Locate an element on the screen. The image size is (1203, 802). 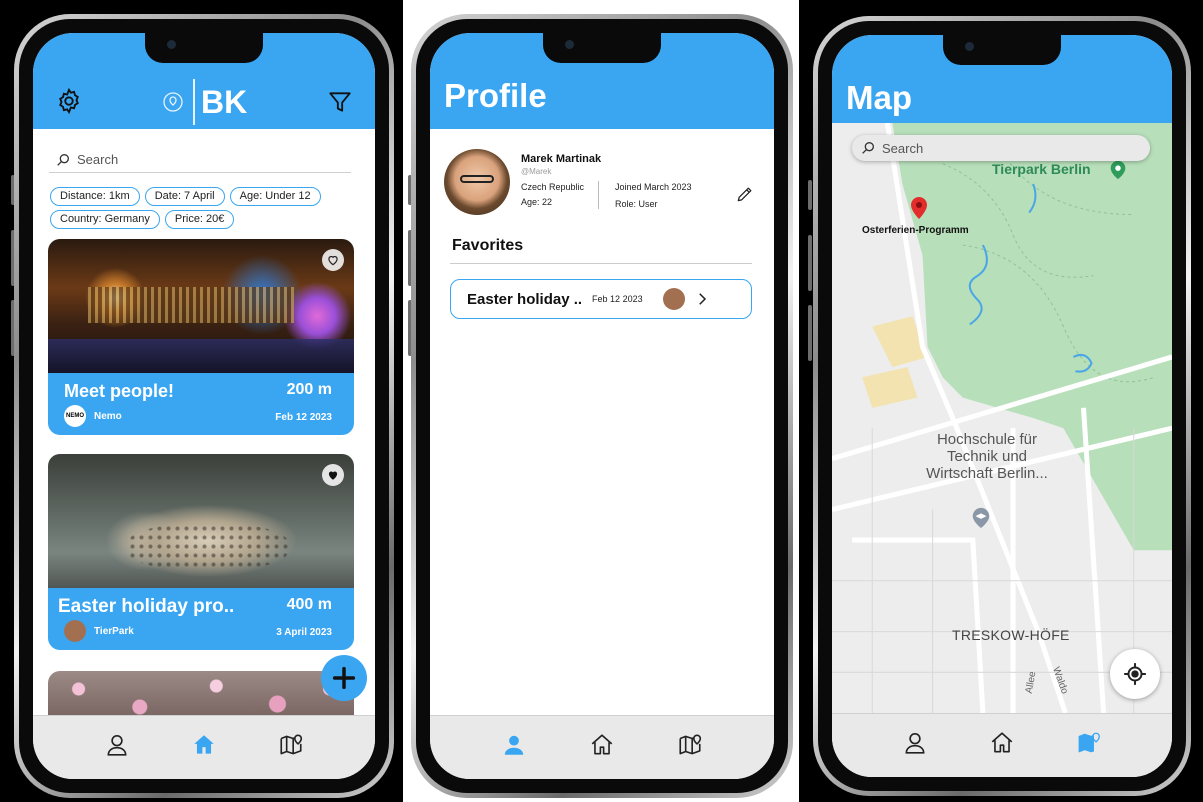
favorites-divider is located at coordinates (601, 263).